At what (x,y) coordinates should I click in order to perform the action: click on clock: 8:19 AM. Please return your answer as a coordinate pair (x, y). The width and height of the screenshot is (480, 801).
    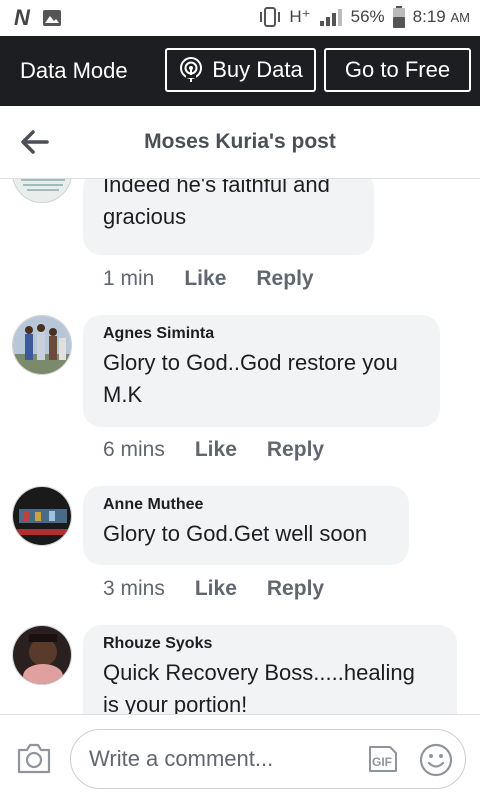
    Looking at the image, I should click on (441, 16).